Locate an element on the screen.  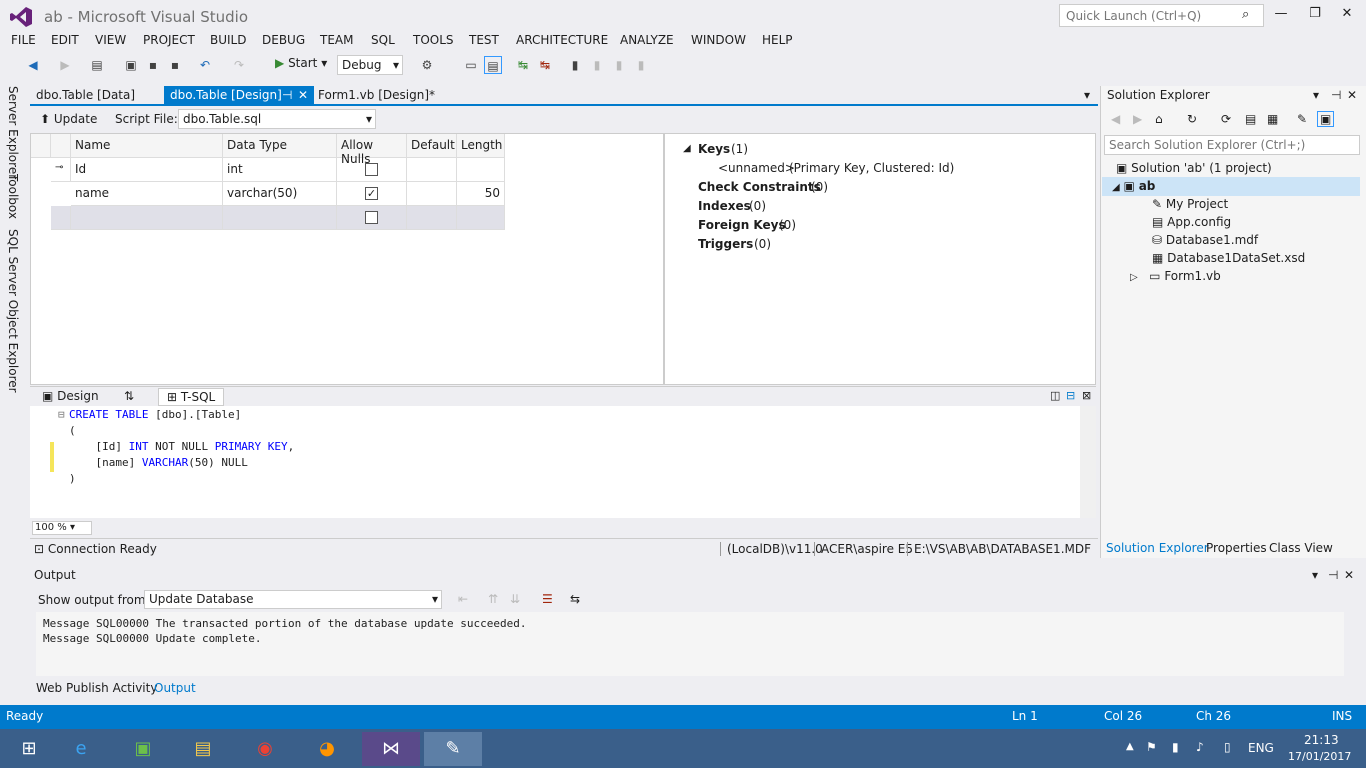
split-vertical-icon: ◫ is located at coordinates (1055, 395).